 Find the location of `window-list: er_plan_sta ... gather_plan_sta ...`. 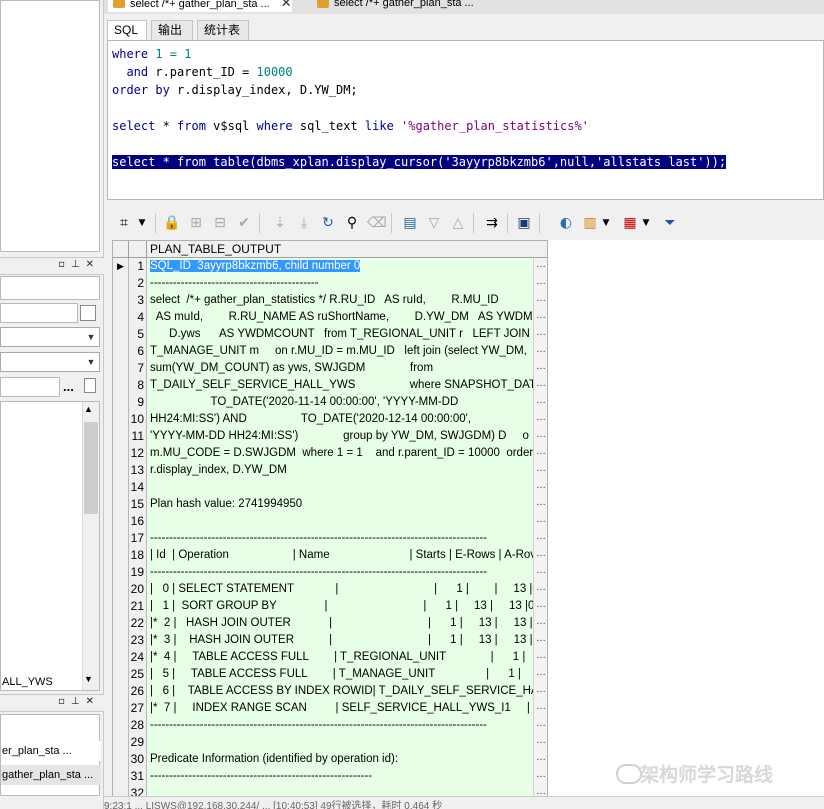

window-list: er_plan_sta ... gather_plan_sta ... is located at coordinates (50, 755).